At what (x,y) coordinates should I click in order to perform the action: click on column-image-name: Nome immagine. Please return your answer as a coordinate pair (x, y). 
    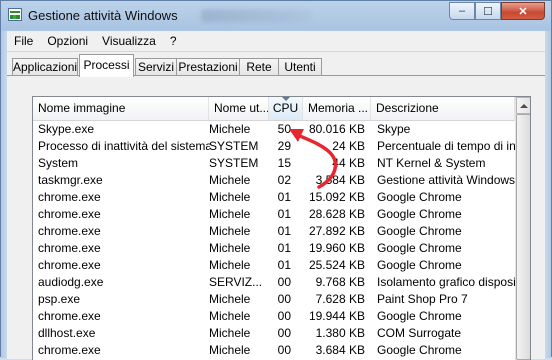
    Looking at the image, I should click on (121, 108).